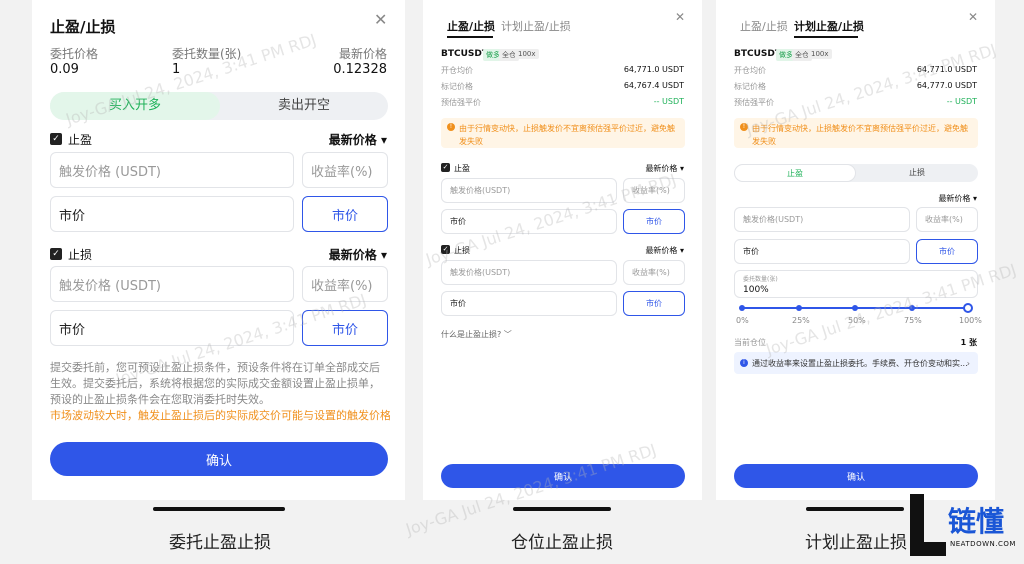 The image size is (1024, 564). What do you see at coordinates (857, 320) in the screenshot?
I see `tick-50: 50%` at bounding box center [857, 320].